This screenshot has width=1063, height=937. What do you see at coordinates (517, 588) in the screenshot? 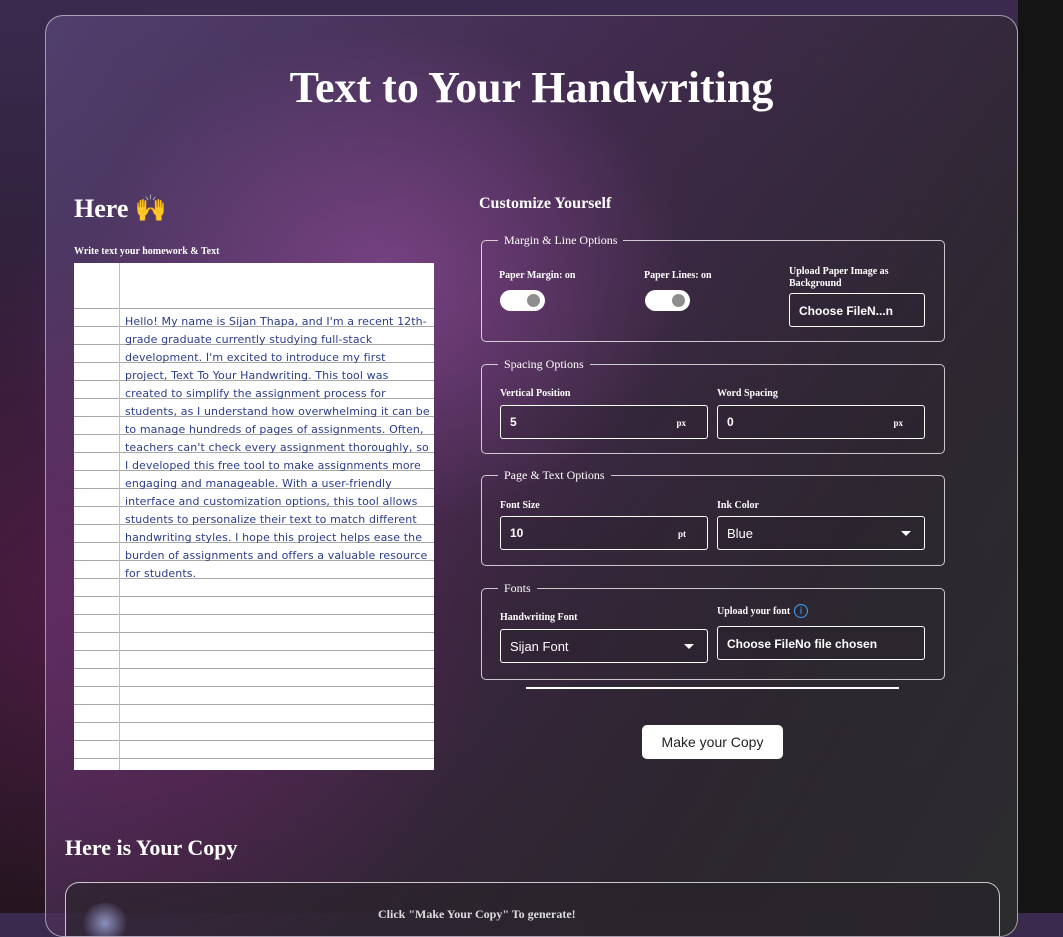
I see `fonts-legend: Fonts` at bounding box center [517, 588].